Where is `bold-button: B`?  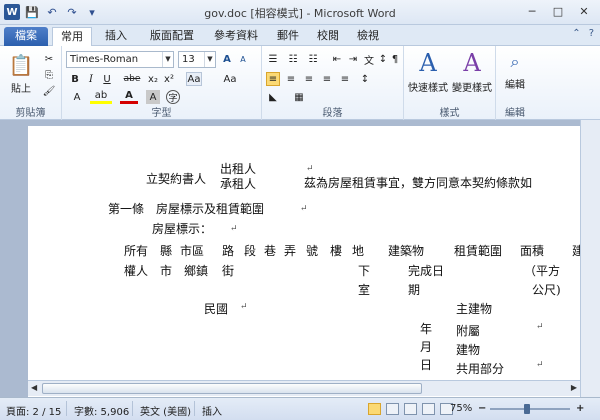
bold-button: B is located at coordinates (75, 79).